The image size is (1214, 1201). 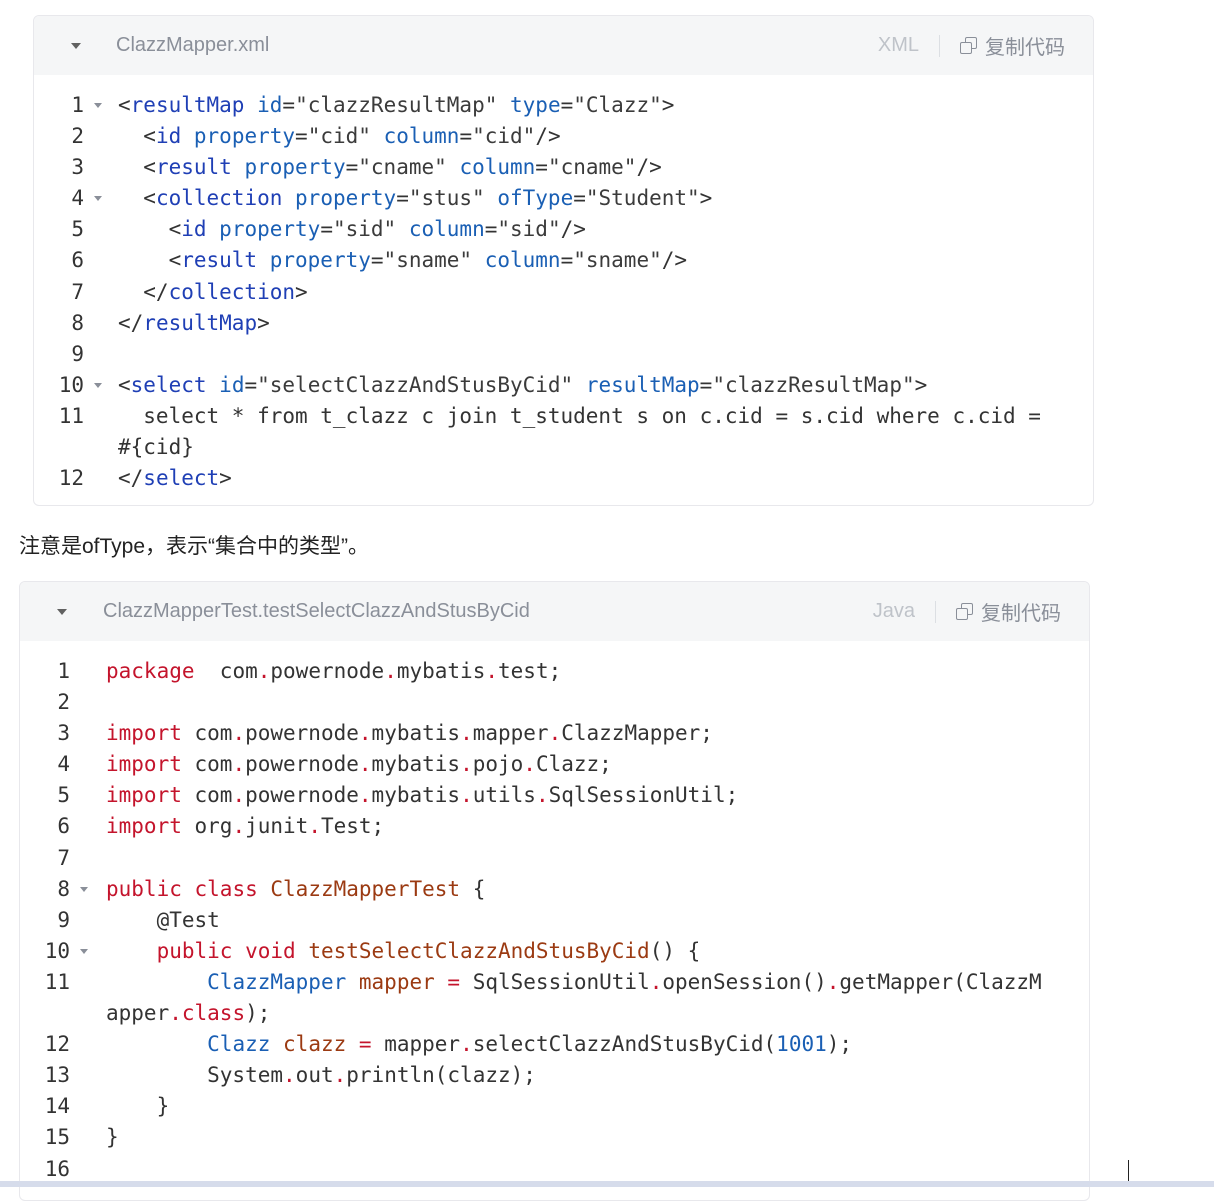 What do you see at coordinates (57, 981) in the screenshot?
I see `line-number: 11` at bounding box center [57, 981].